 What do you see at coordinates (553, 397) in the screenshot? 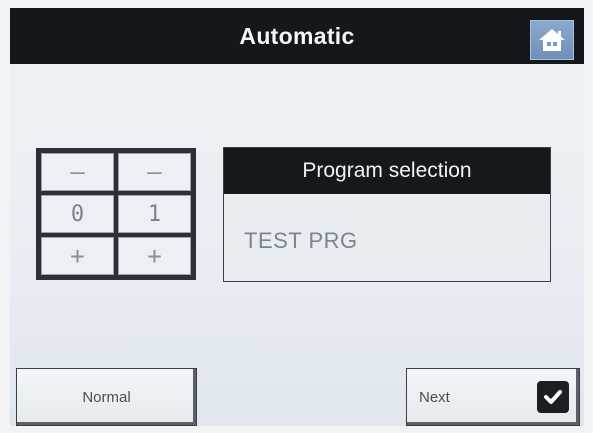
I see `checkmark-icon` at bounding box center [553, 397].